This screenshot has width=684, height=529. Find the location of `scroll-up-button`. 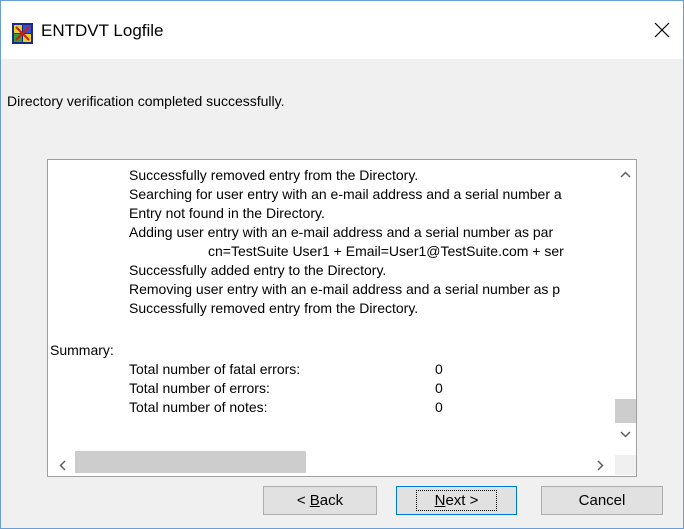

scroll-up-button is located at coordinates (625, 174).